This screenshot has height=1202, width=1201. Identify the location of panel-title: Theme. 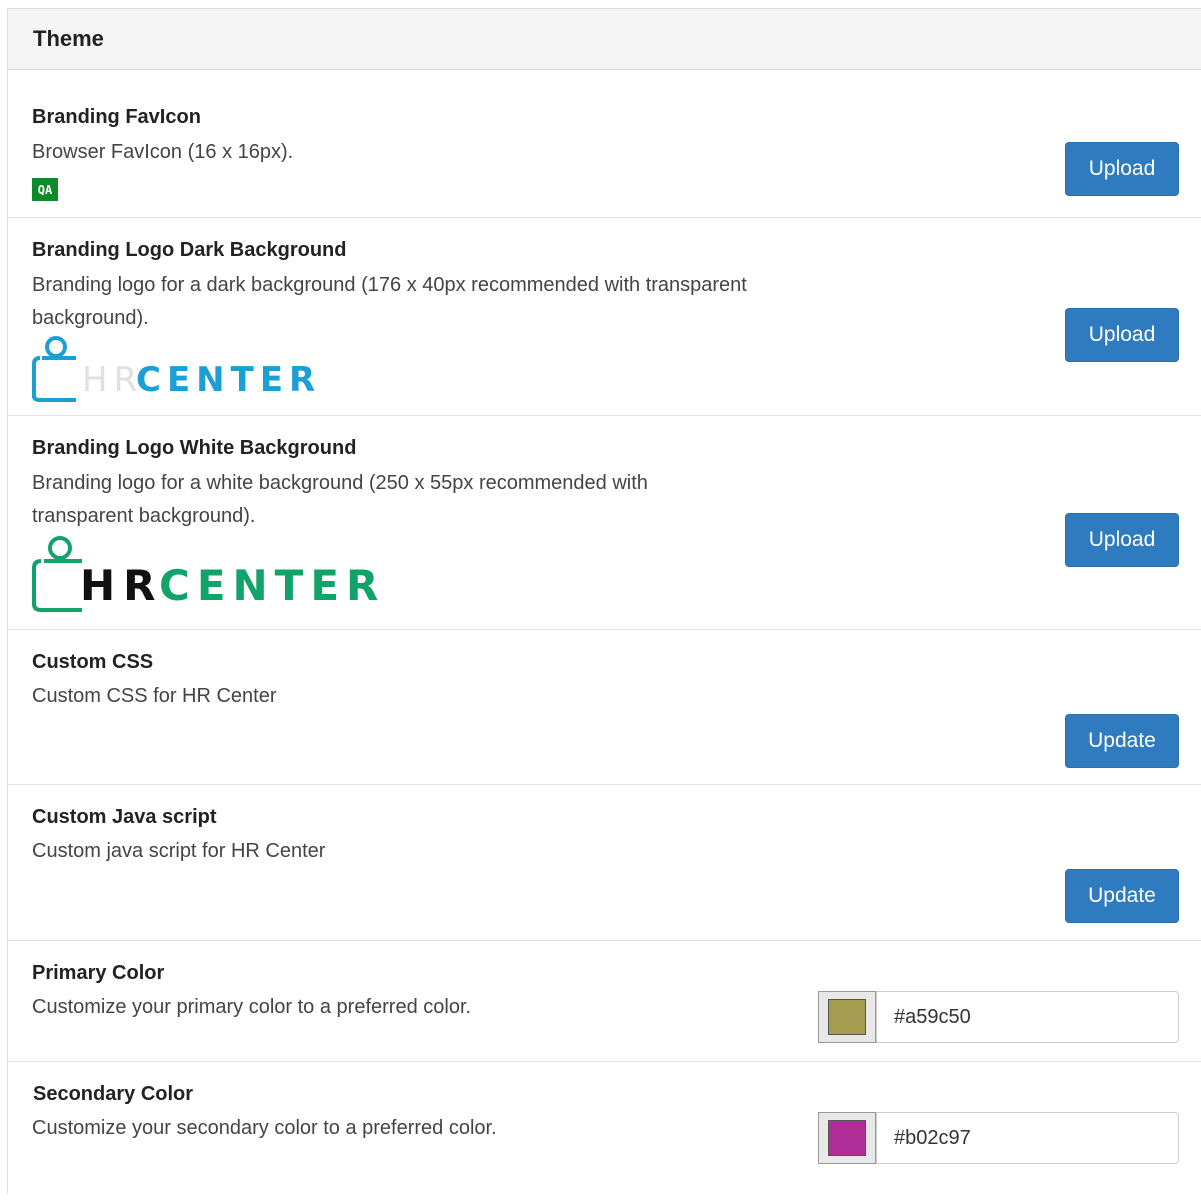
(68, 38).